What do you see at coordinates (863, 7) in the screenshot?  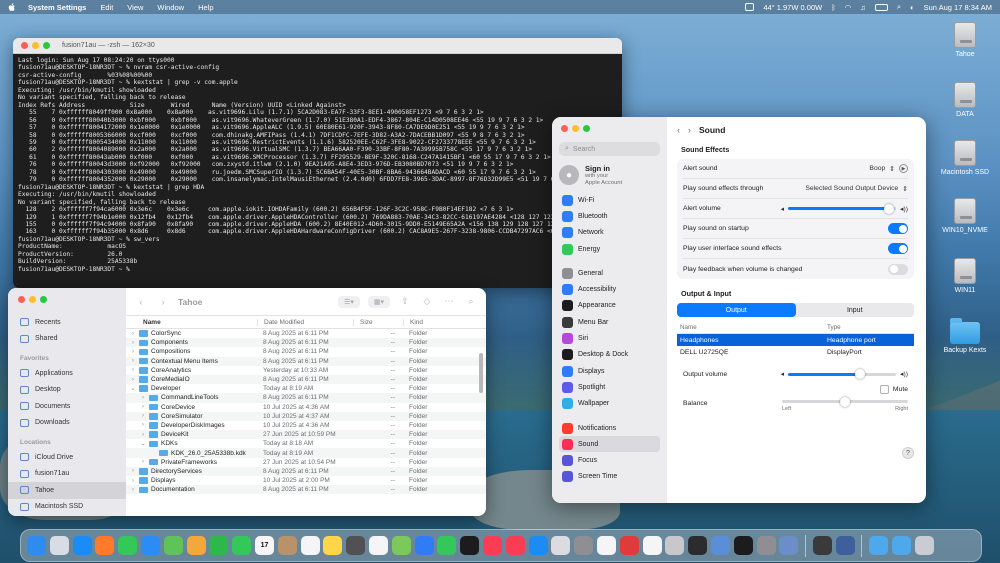 I see `headphones-icon: ♫` at bounding box center [863, 7].